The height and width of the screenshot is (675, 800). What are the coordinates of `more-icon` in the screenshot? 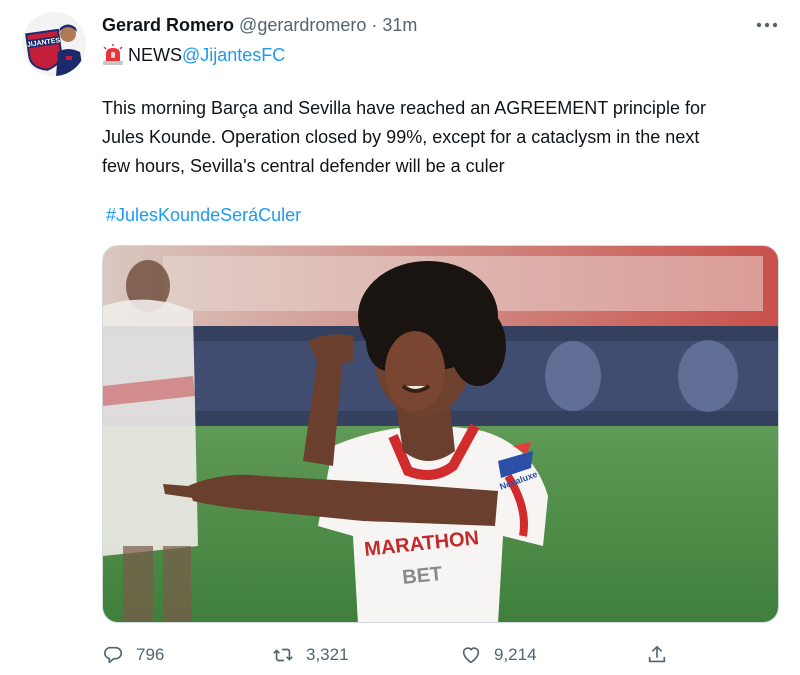 It's located at (767, 25).